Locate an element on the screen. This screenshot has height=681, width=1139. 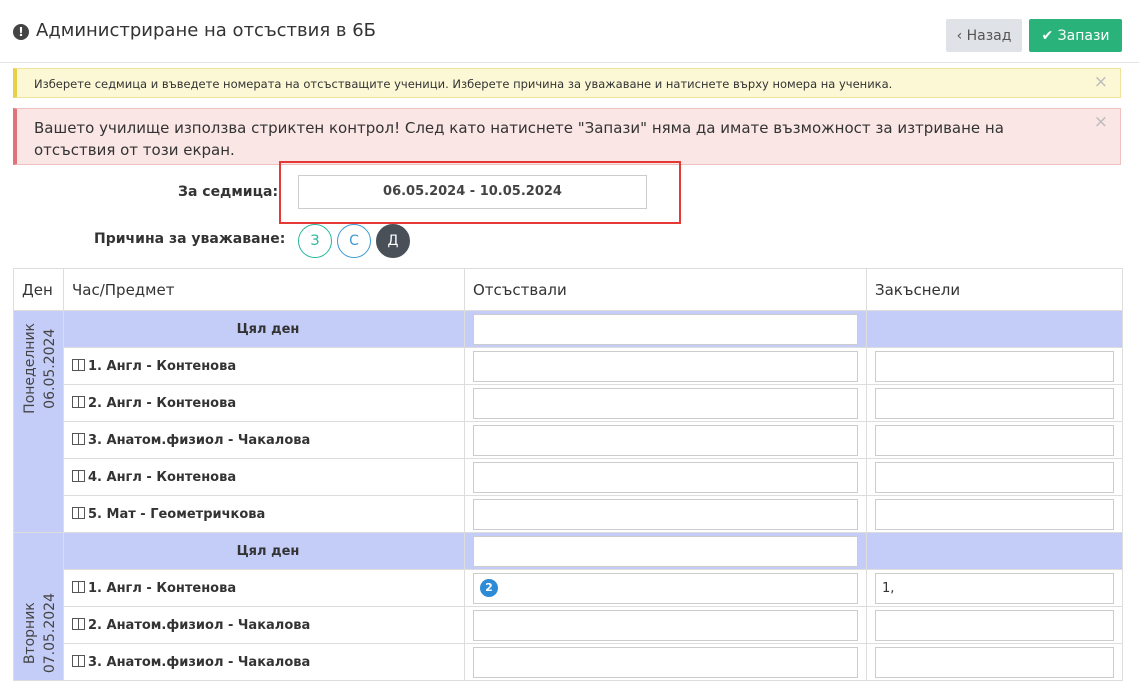
day-label: Понеделник 06.05.2024 is located at coordinates (40, 368).